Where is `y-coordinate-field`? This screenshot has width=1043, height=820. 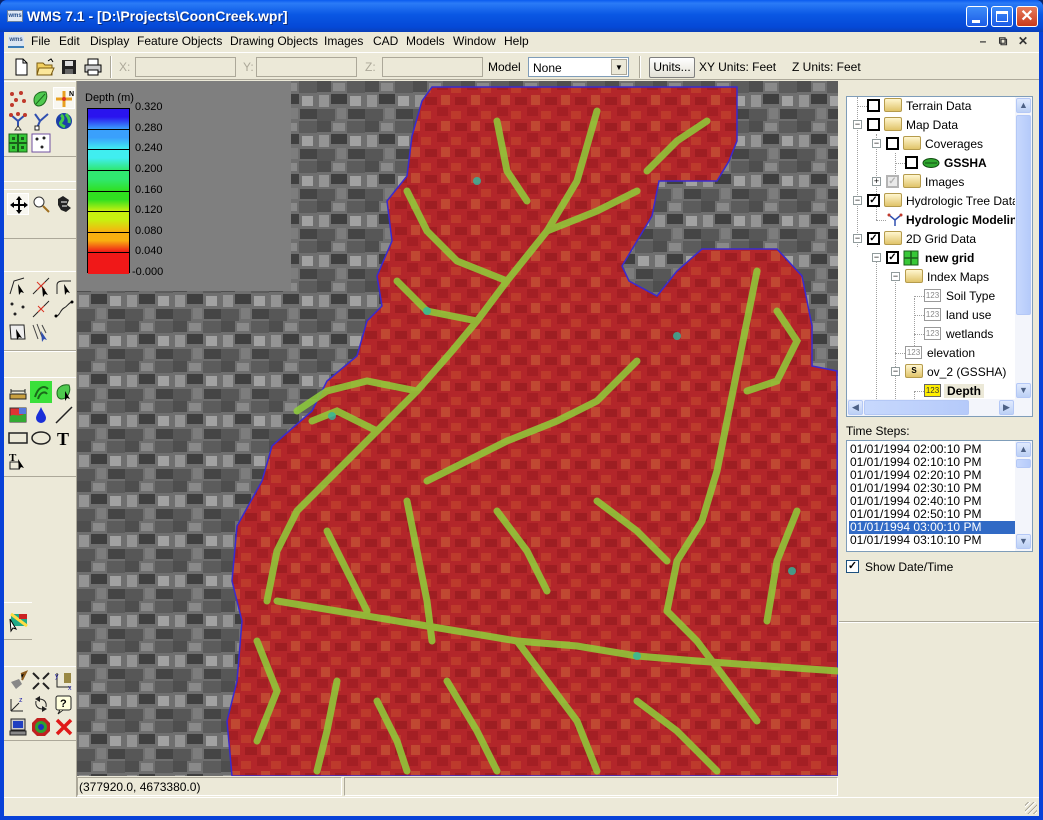 y-coordinate-field is located at coordinates (306, 67).